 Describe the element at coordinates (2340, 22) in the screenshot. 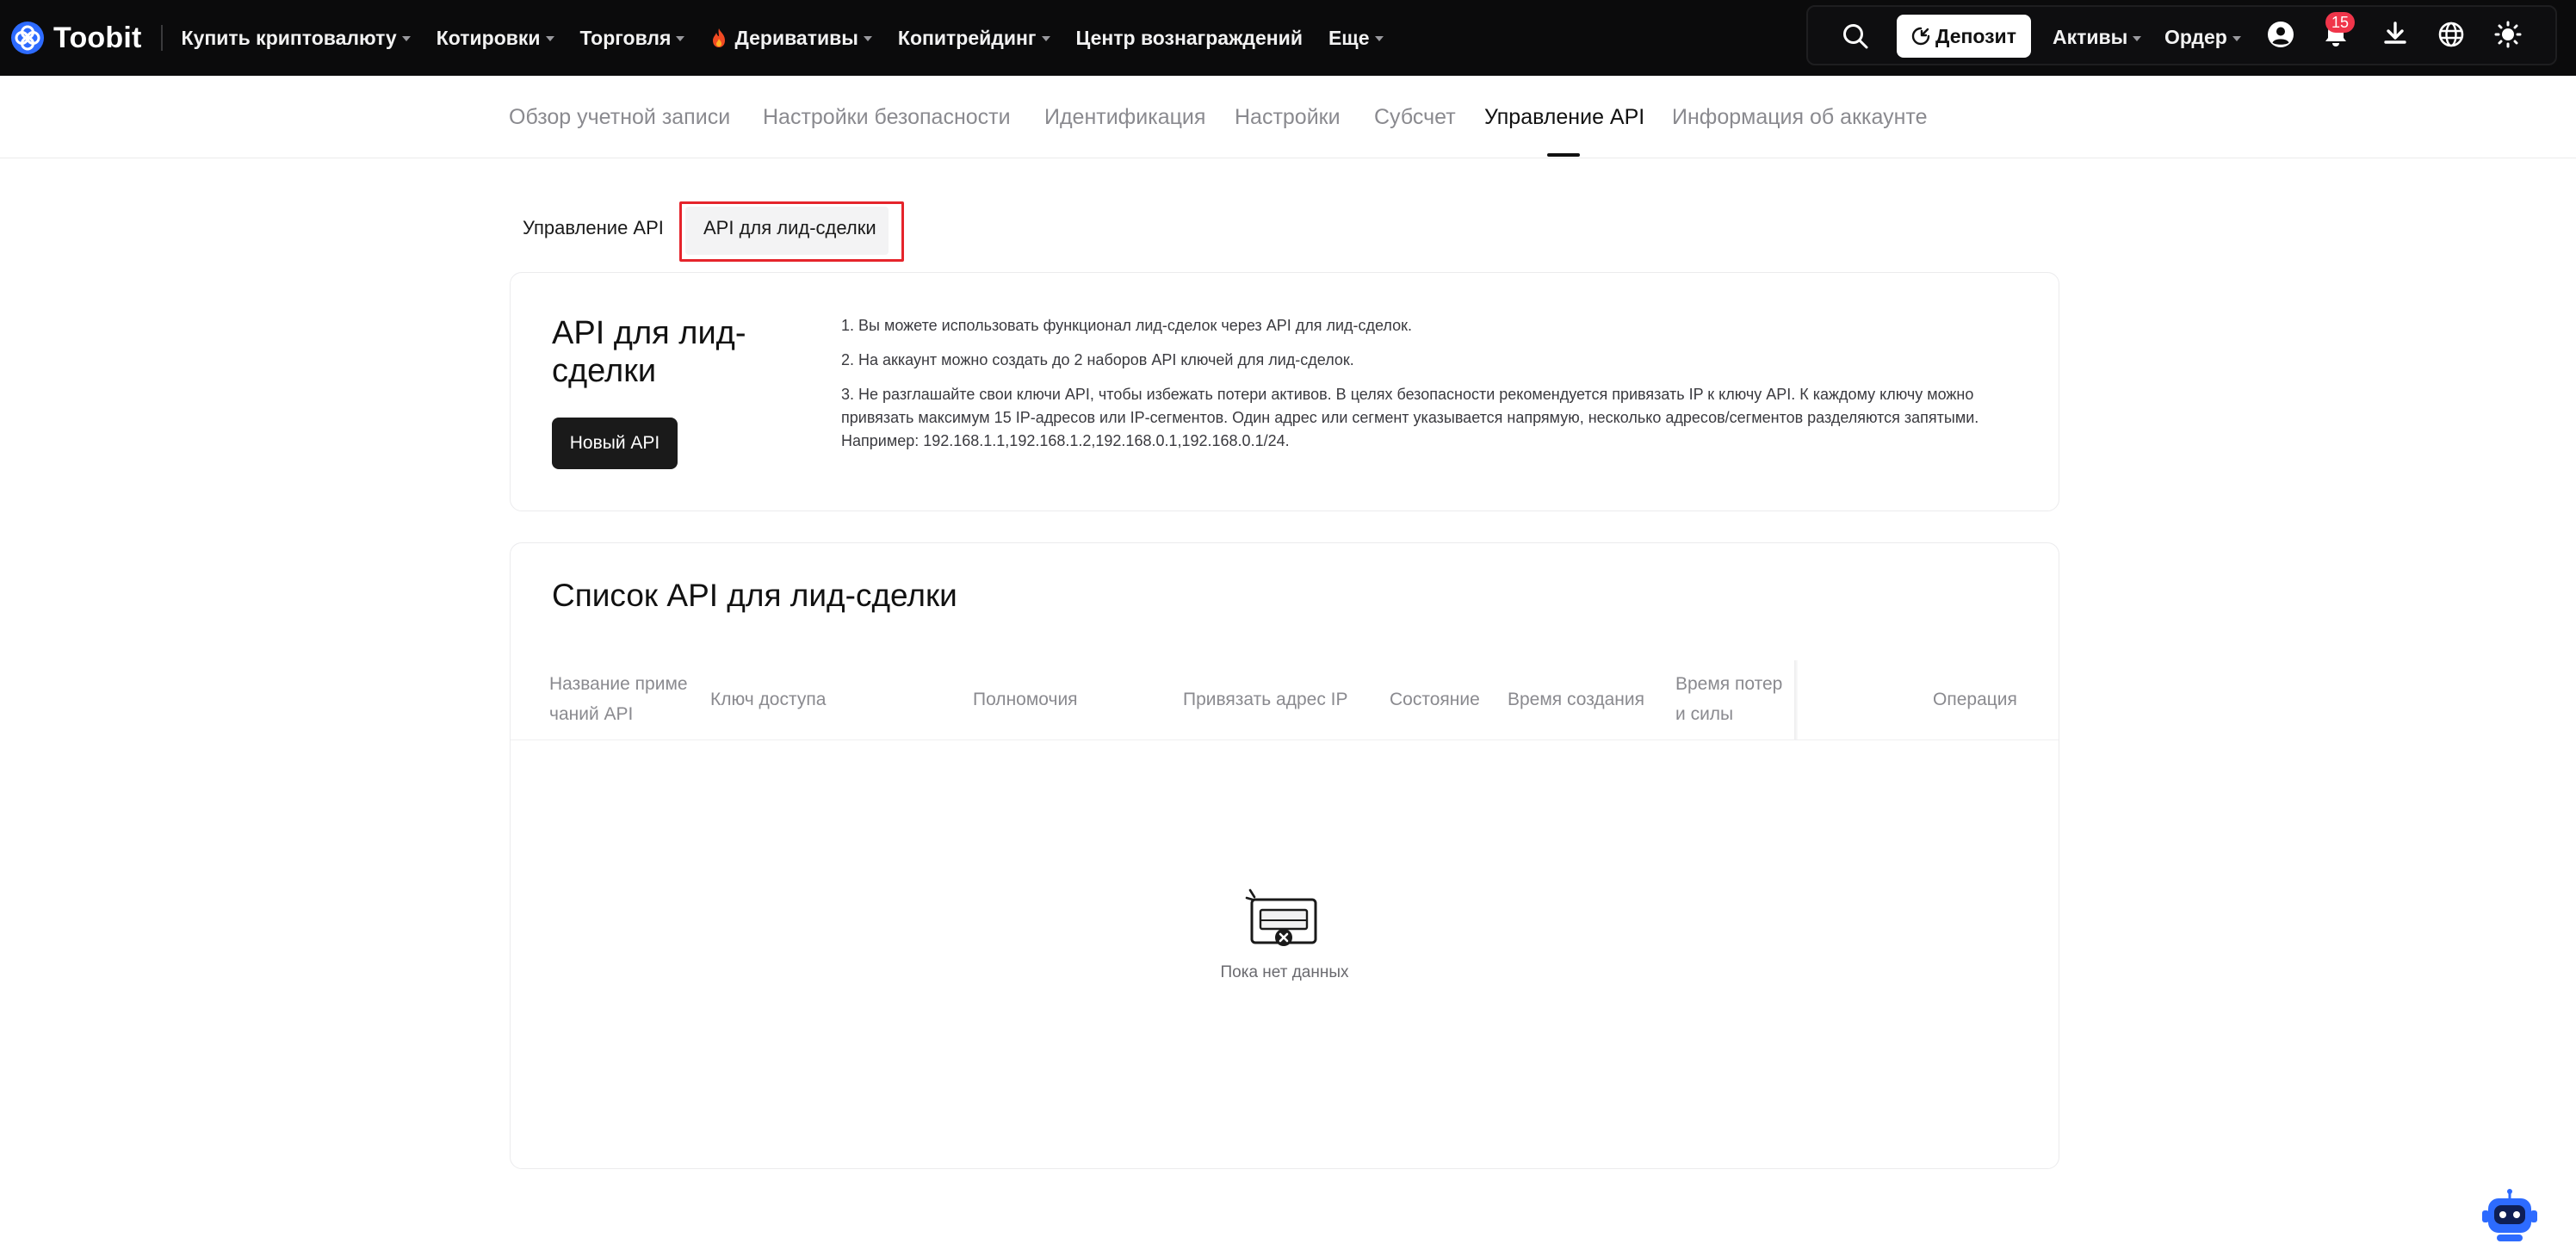

I see `notification-count-badge: 15` at that location.